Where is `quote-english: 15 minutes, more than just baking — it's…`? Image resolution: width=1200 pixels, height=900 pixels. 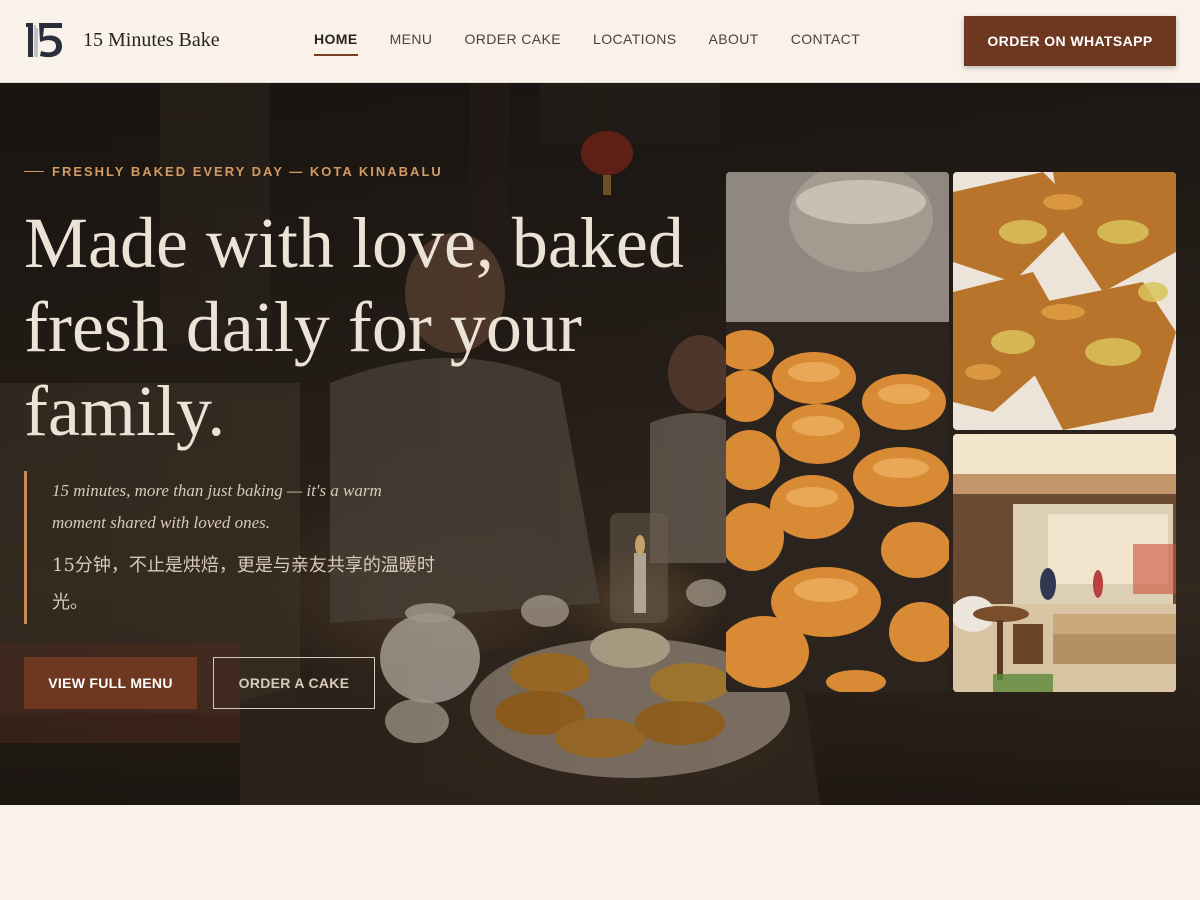
quote-english: 15 minutes, more than just baking — it's… is located at coordinates (217, 506).